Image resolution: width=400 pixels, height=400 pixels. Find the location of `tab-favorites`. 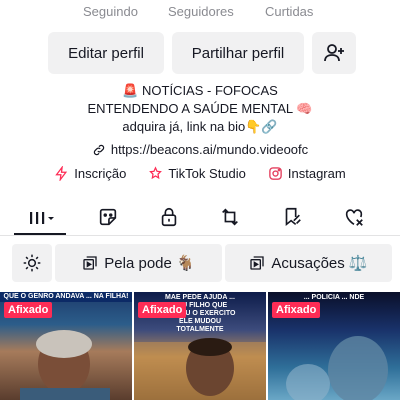

tab-favorites is located at coordinates (292, 217).